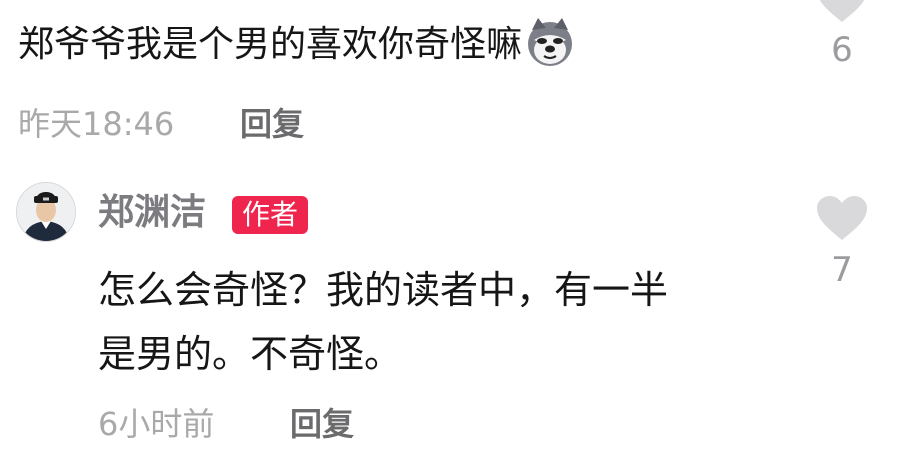  What do you see at coordinates (270, 44) in the screenshot?
I see `comment-body: 郑爷爷我是个男的喜欢你奇怪嘛` at bounding box center [270, 44].